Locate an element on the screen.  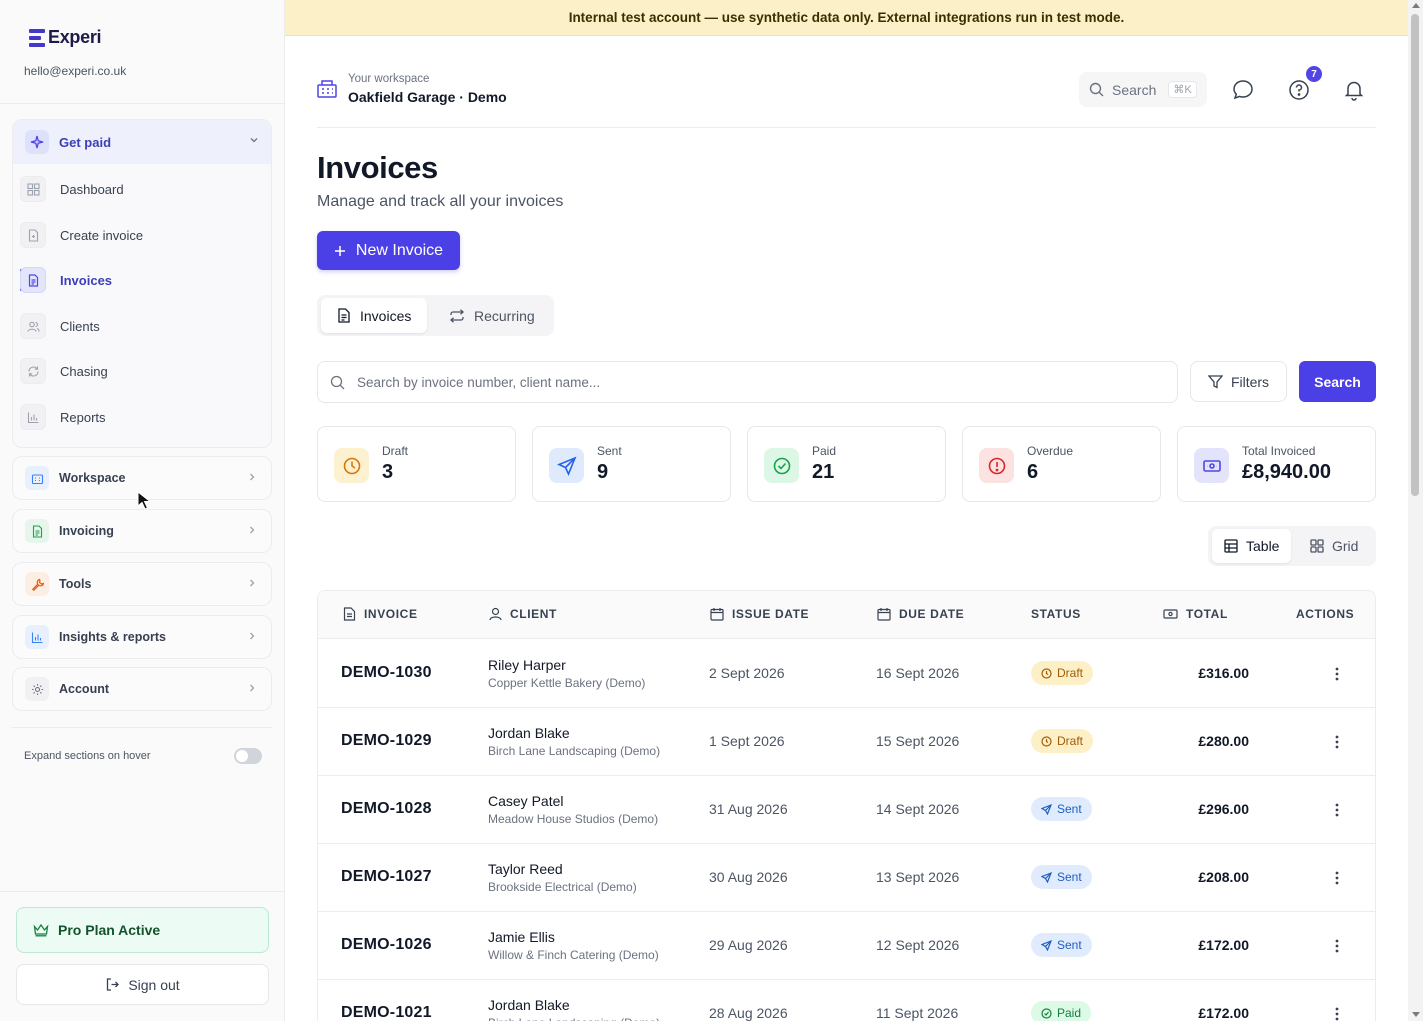
new-invoice-label: New Invoice is located at coordinates (399, 250).